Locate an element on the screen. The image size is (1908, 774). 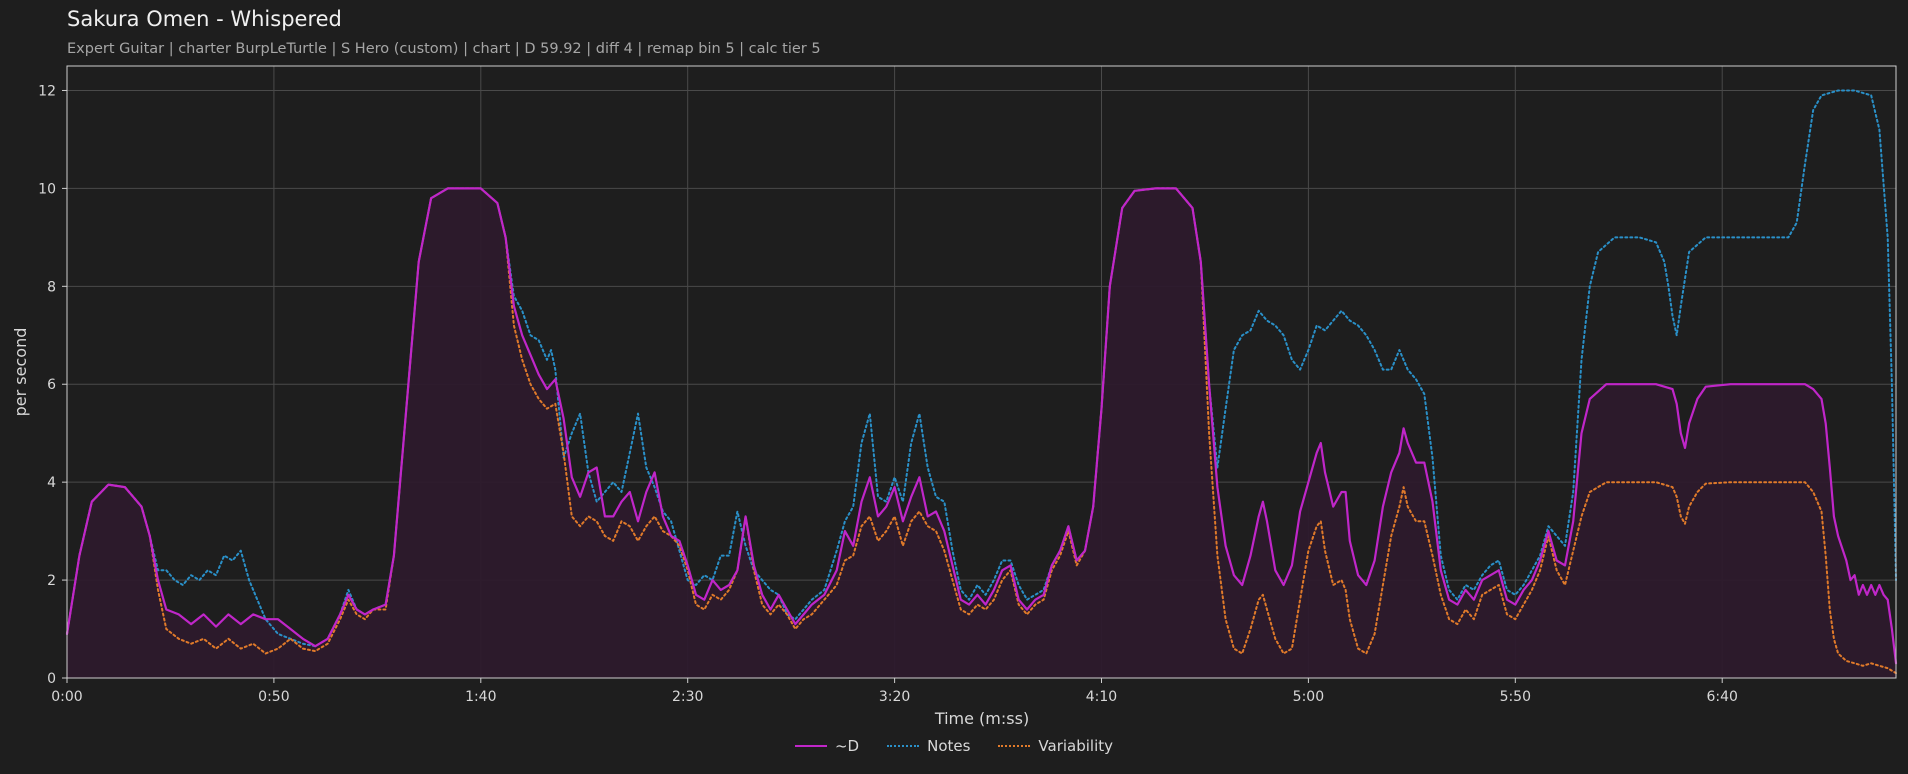
y-tick-label: 8 is located at coordinates (51, 287).